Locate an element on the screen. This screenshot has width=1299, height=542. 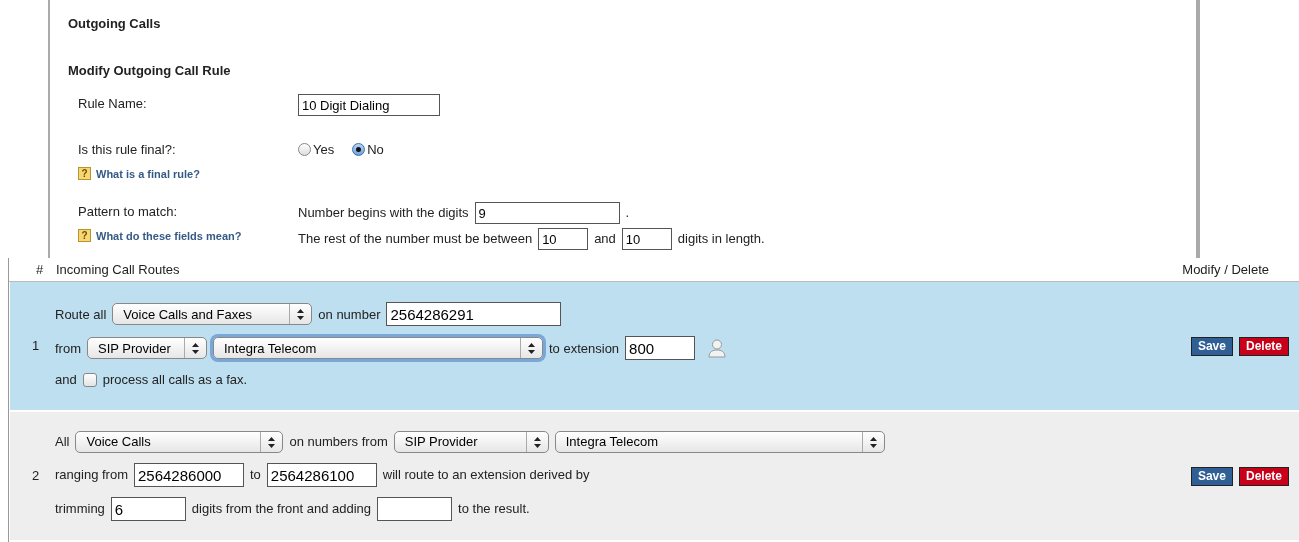
help-link: ? What do these fields mean? is located at coordinates (188, 235).